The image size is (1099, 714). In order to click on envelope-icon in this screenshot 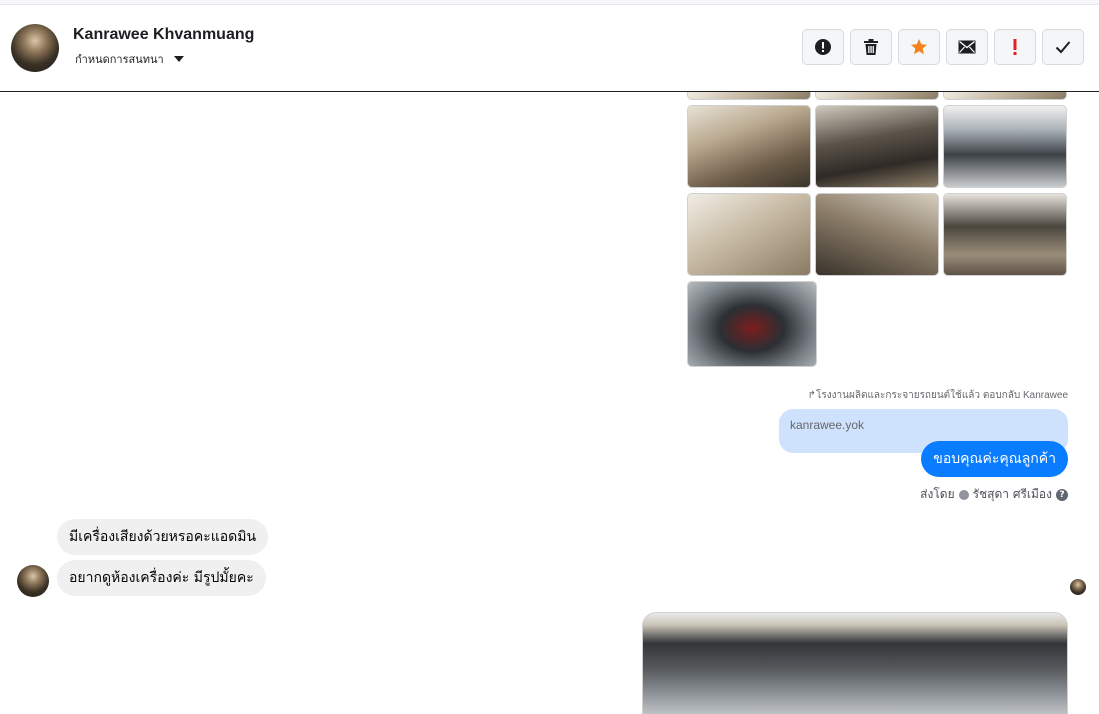, I will do `click(967, 47)`.